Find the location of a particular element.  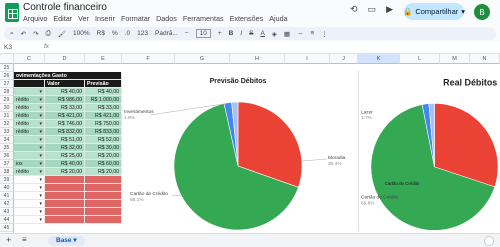

row-header-29: 29 is located at coordinates (7, 100).